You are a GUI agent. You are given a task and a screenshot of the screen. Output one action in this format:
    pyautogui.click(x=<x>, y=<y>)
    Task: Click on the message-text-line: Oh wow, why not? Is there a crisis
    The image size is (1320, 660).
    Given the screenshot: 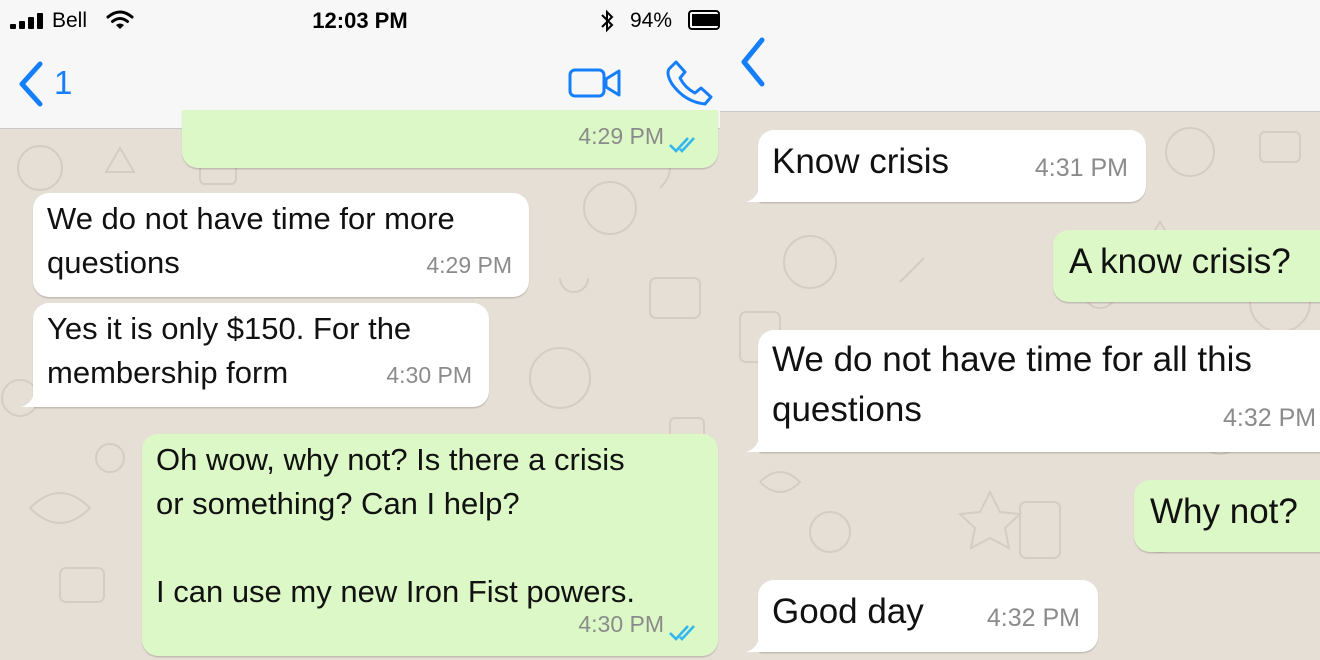 What is the action you would take?
    pyautogui.click(x=390, y=459)
    